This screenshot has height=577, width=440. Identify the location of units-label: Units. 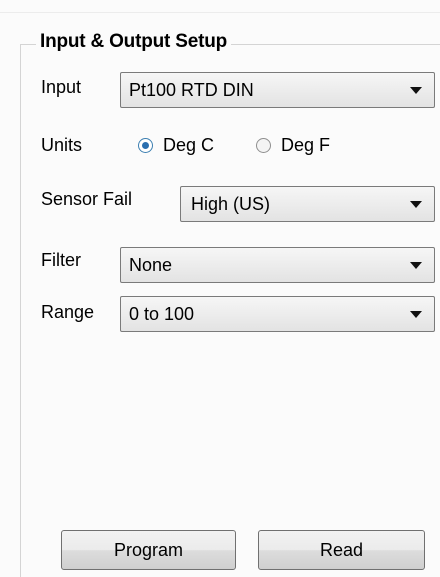
(62, 145).